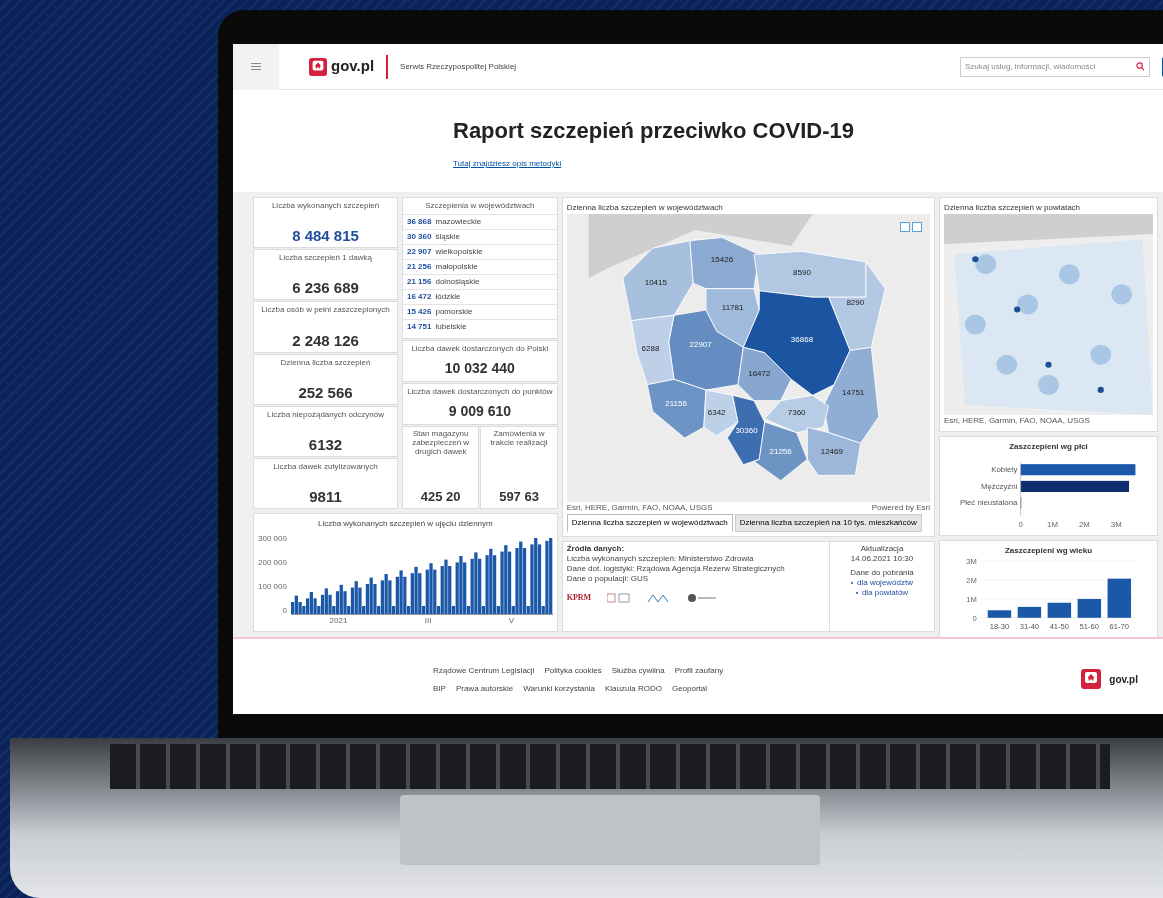  Describe the element at coordinates (419, 267) in the screenshot. I see `region-count: 21 256` at that location.